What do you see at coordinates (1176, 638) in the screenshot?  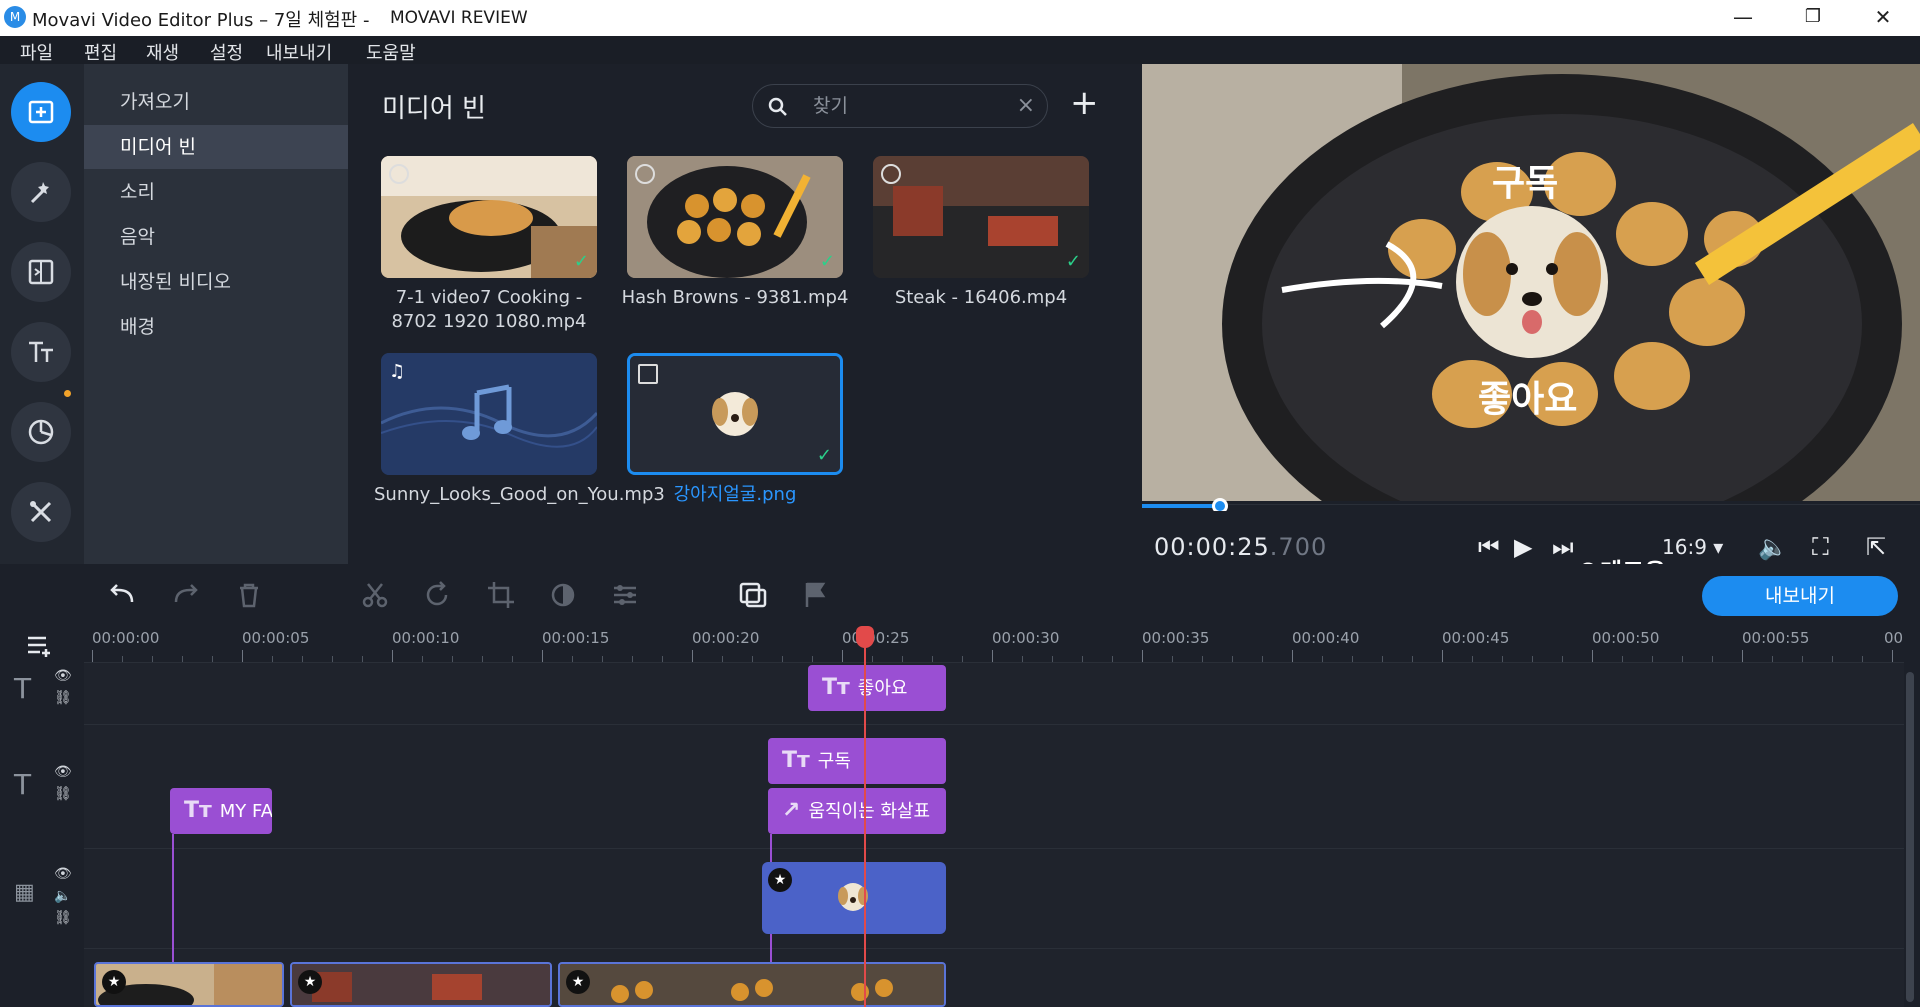 I see `ruler-label: 00:00:35` at bounding box center [1176, 638].